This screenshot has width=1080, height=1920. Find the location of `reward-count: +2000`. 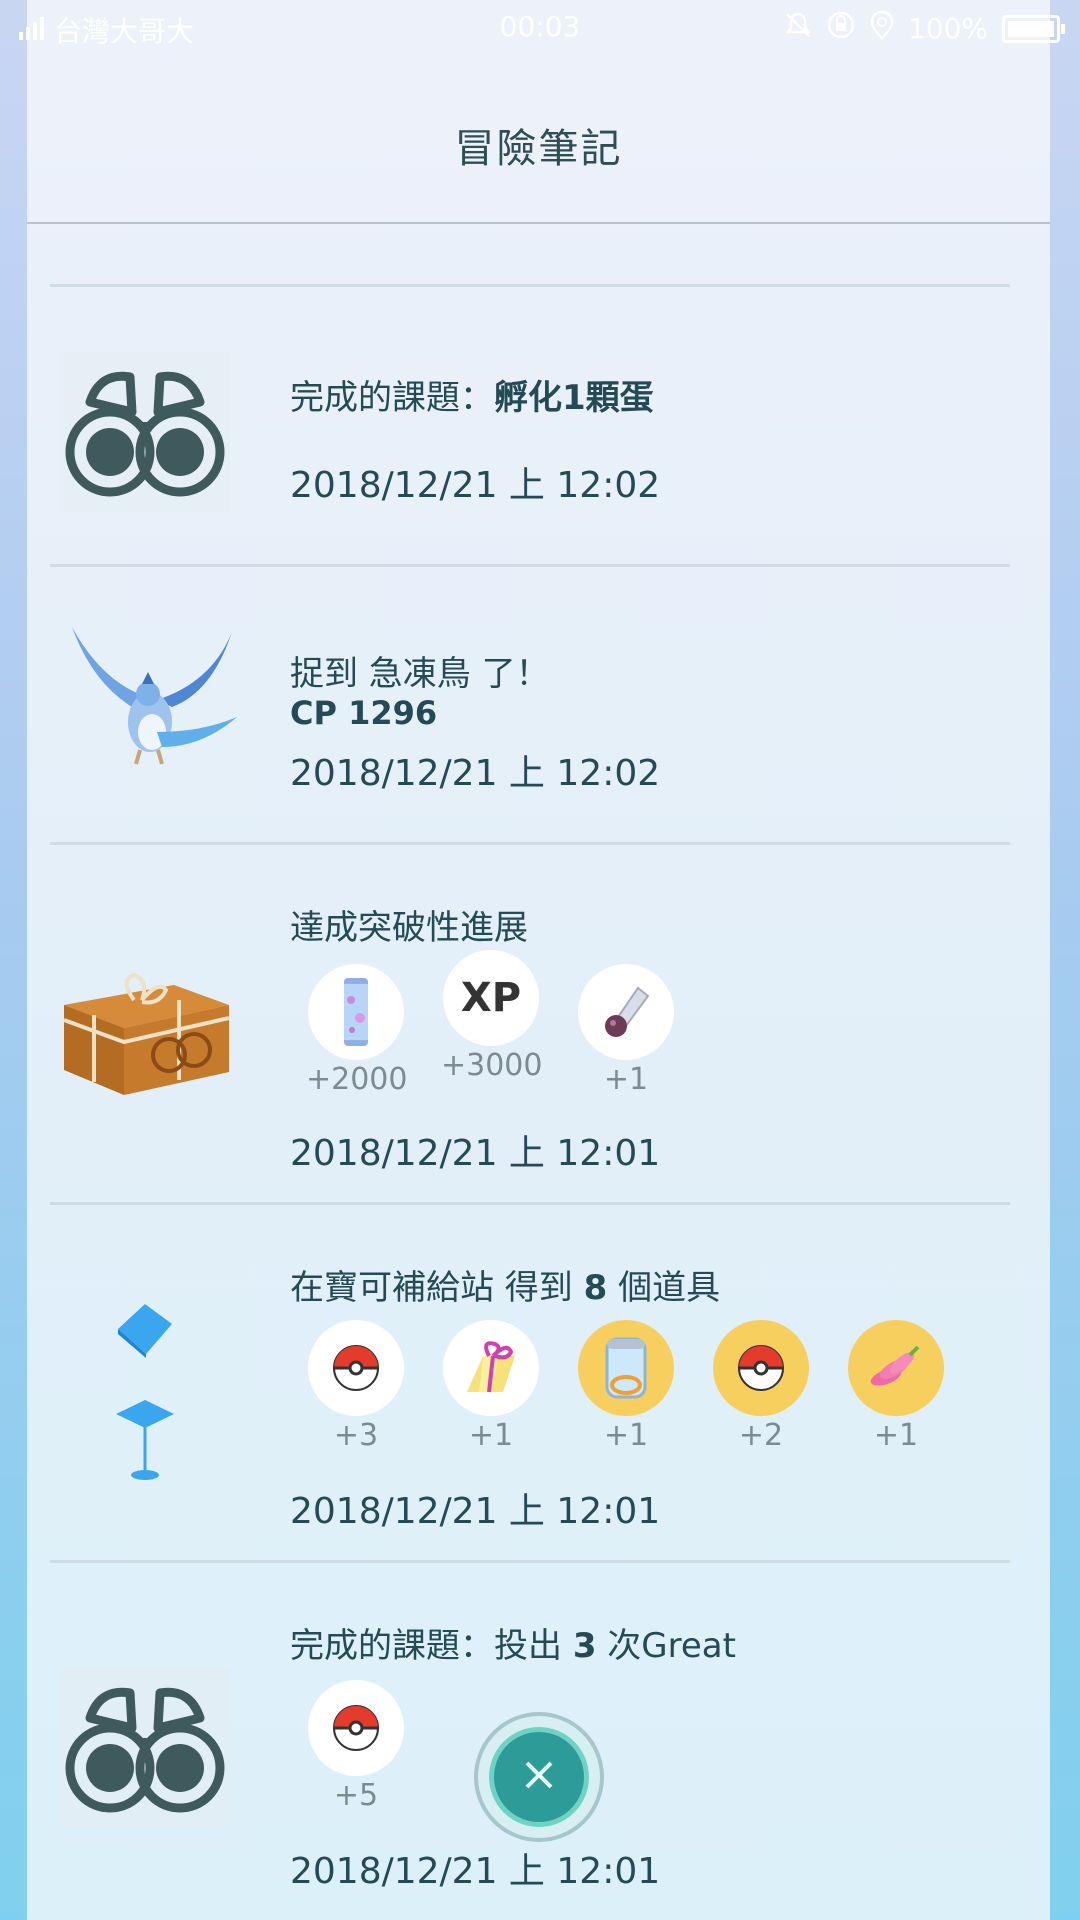

reward-count: +2000 is located at coordinates (357, 1079).